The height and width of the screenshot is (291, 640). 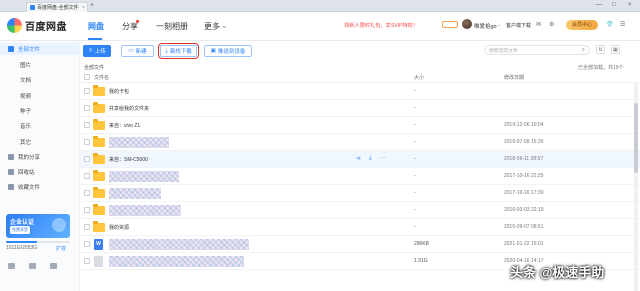 I want to click on star-icon, so click(x=11, y=187).